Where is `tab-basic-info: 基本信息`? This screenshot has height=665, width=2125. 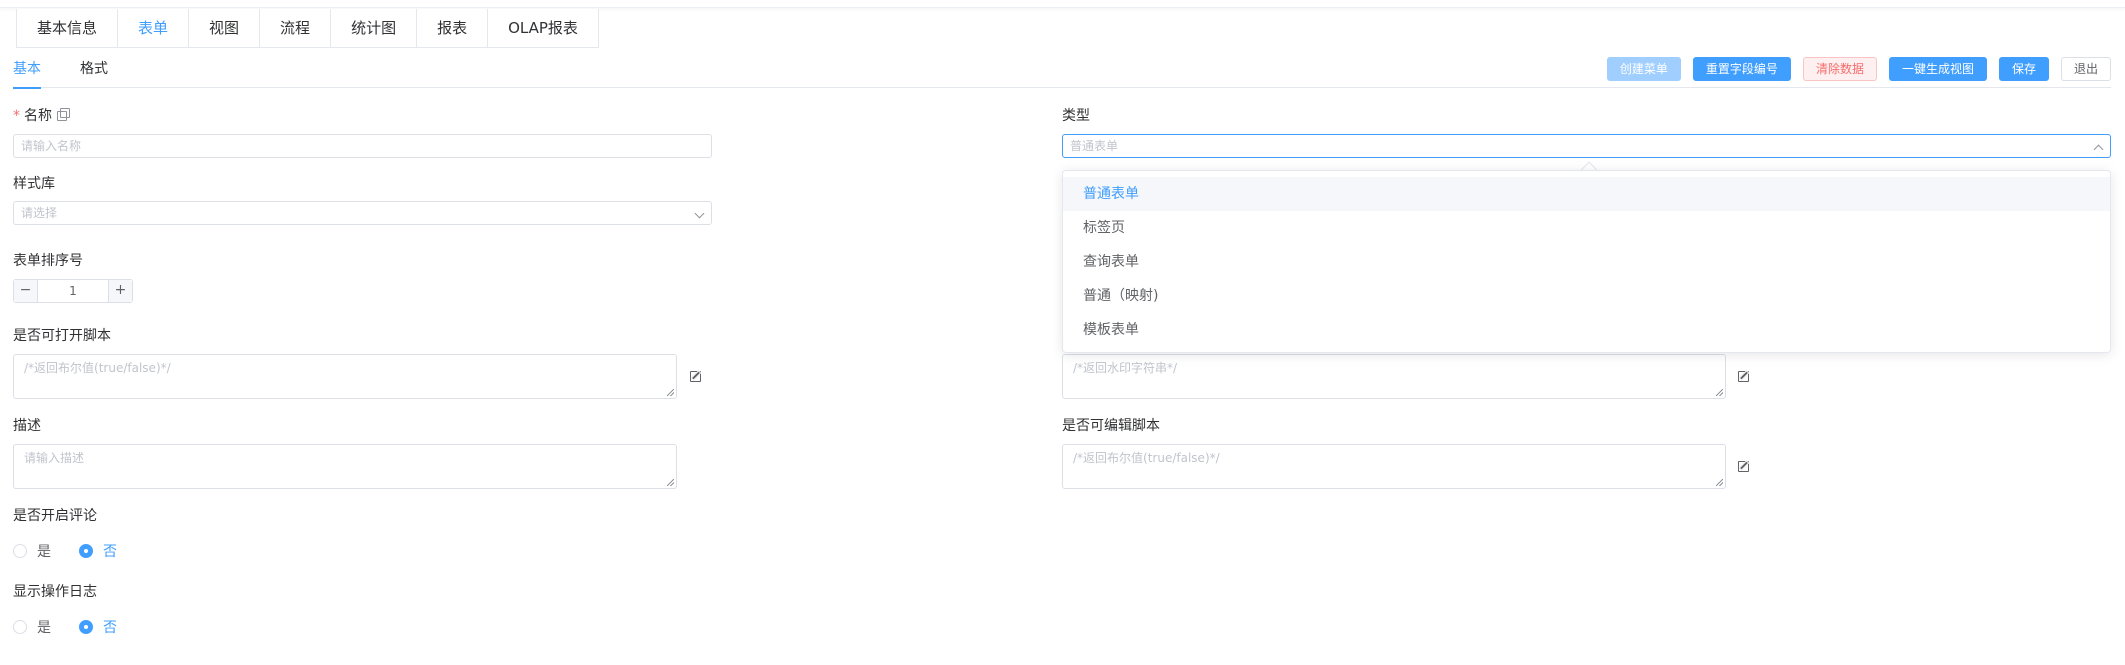
tab-basic-info: 基本信息 is located at coordinates (68, 28).